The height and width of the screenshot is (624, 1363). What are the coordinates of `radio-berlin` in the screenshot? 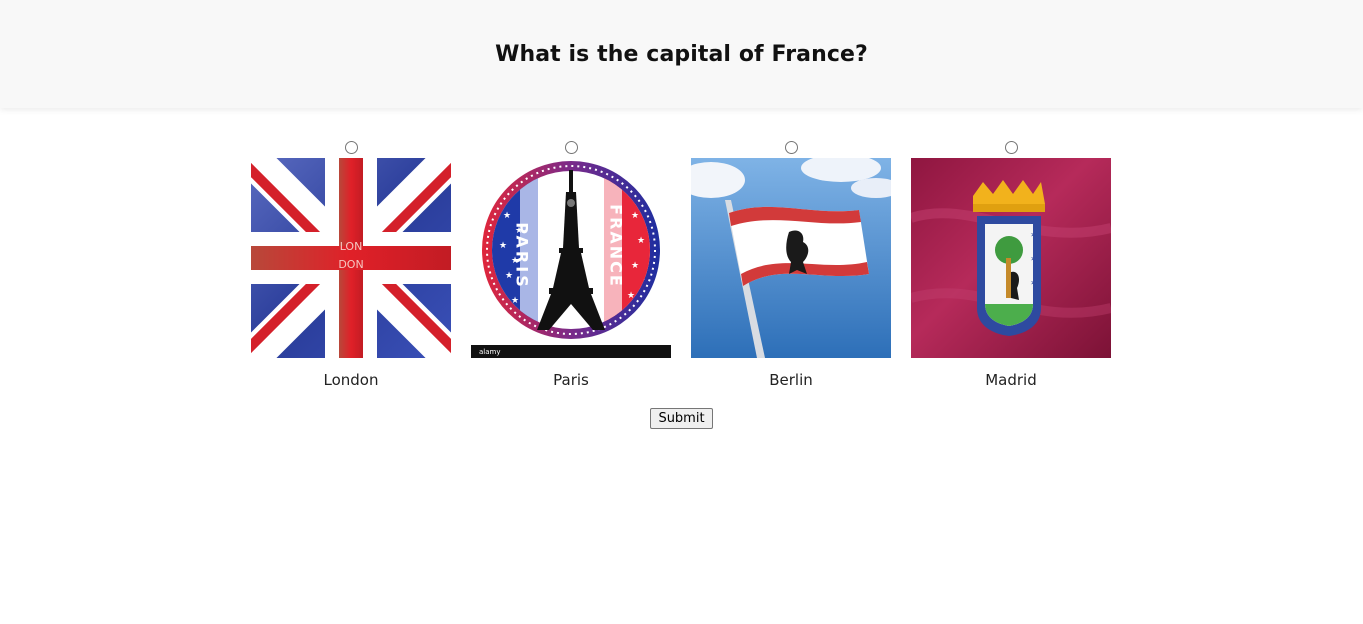 It's located at (791, 147).